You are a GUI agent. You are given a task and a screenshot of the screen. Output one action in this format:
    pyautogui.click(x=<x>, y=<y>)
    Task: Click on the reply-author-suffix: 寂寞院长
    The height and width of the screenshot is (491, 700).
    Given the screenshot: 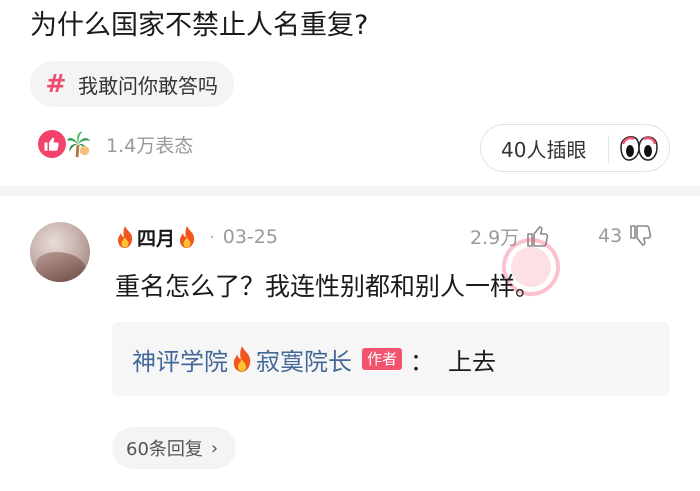 What is the action you would take?
    pyautogui.click(x=304, y=361)
    